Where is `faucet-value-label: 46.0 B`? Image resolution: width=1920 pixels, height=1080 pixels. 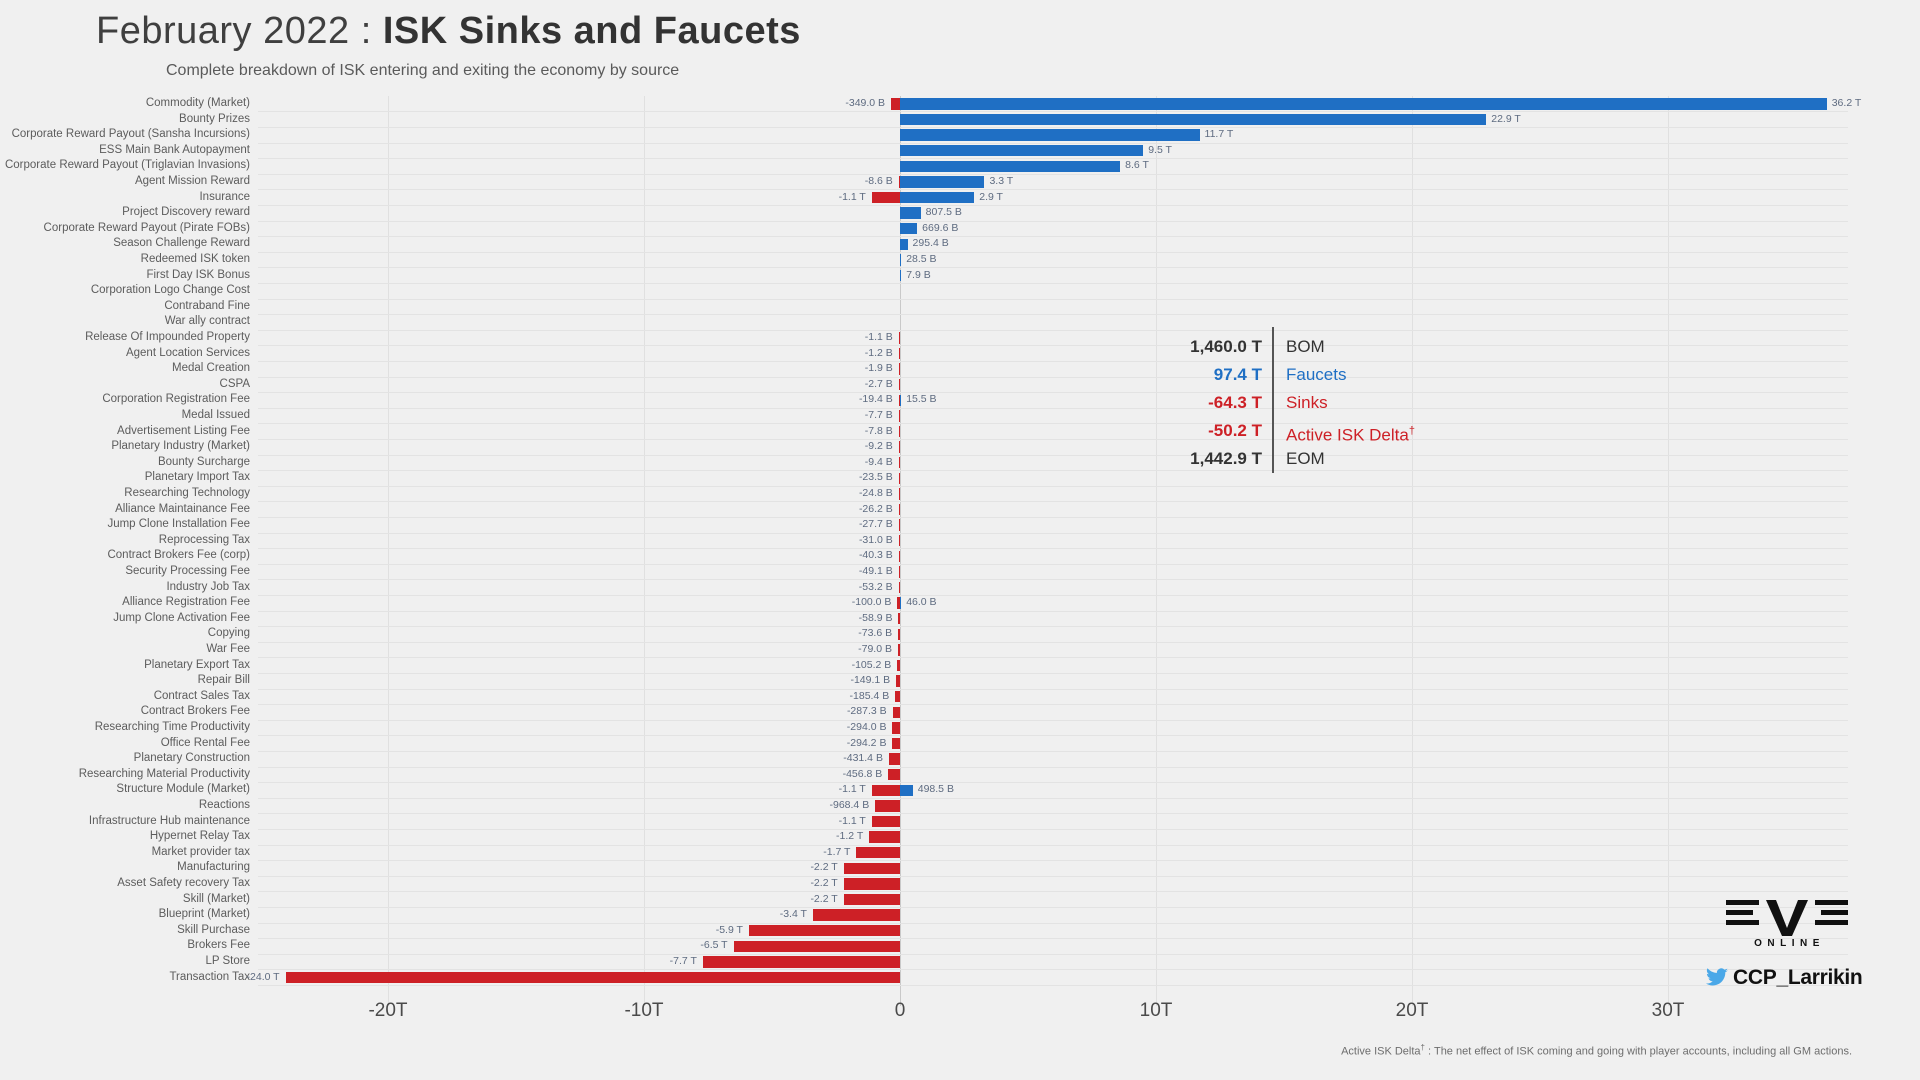
faucet-value-label: 46.0 B is located at coordinates (921, 602).